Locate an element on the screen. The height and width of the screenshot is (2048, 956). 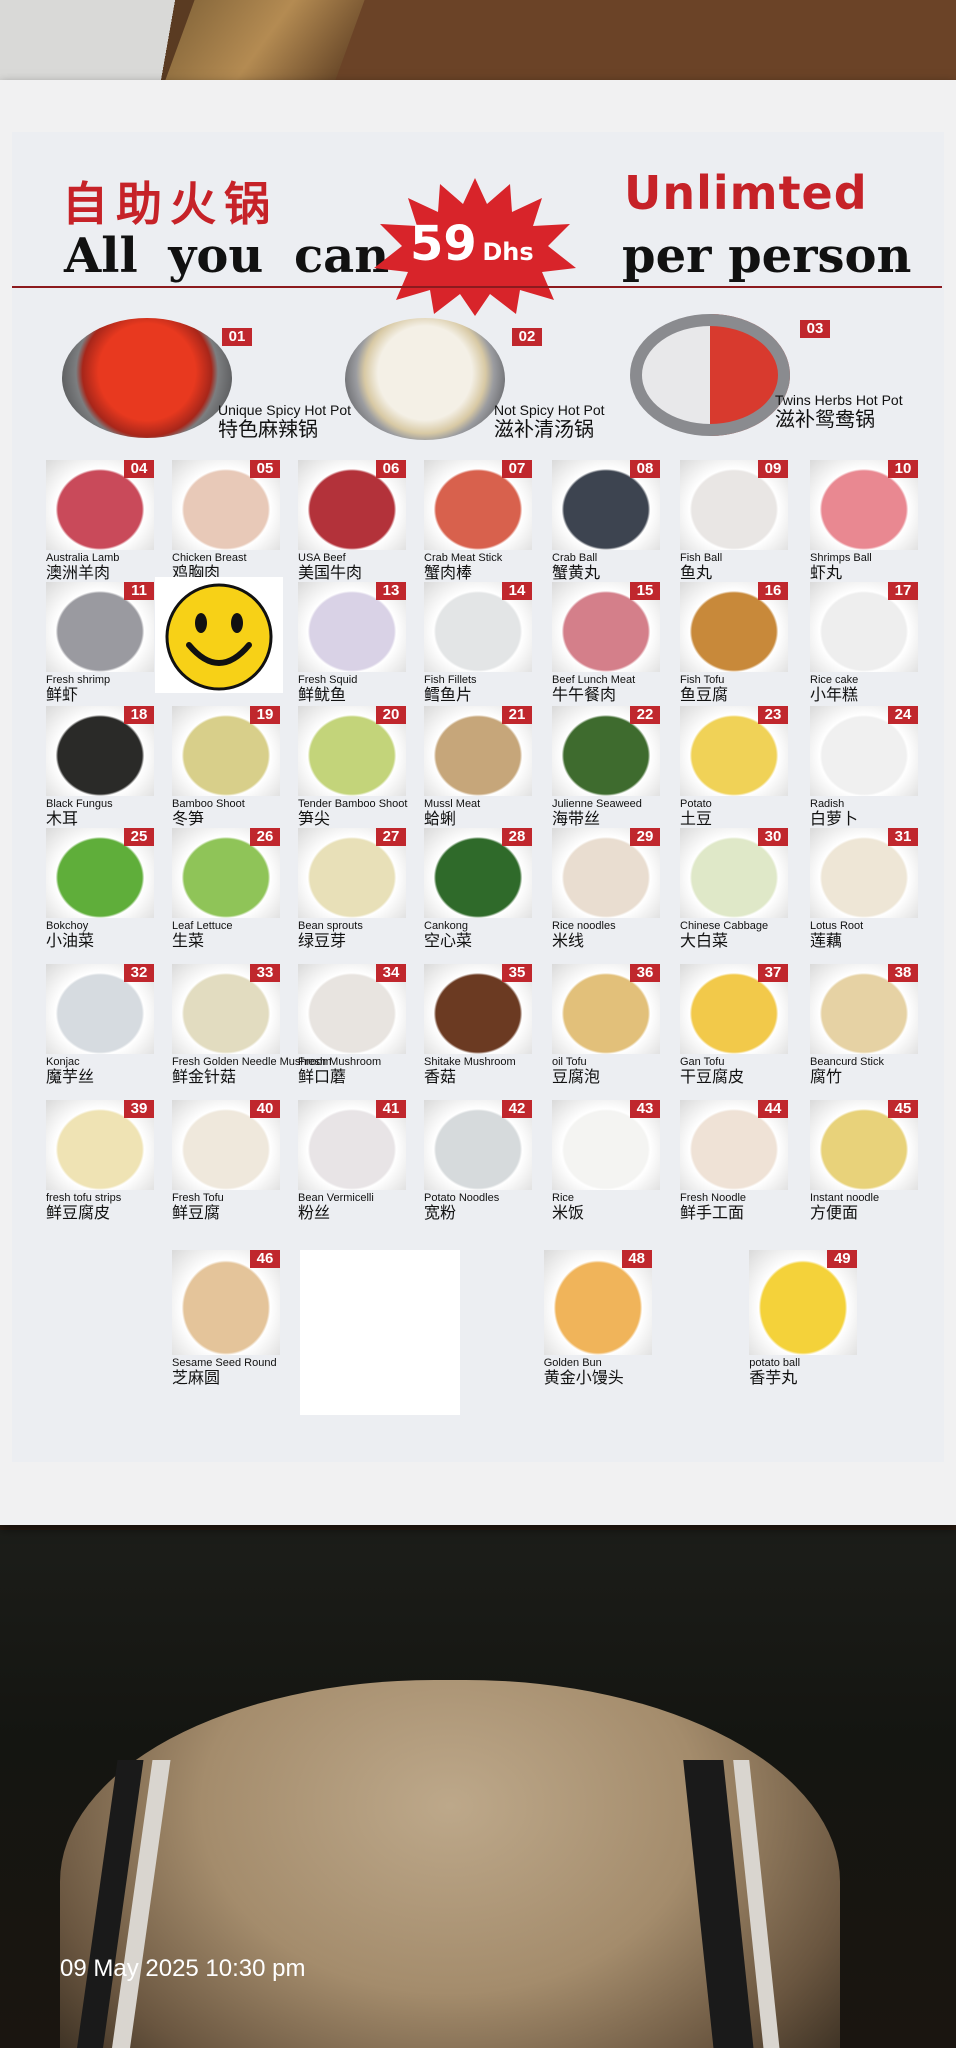
item-label: Konjac 魔芋丝 is located at coordinates (70, 1071).